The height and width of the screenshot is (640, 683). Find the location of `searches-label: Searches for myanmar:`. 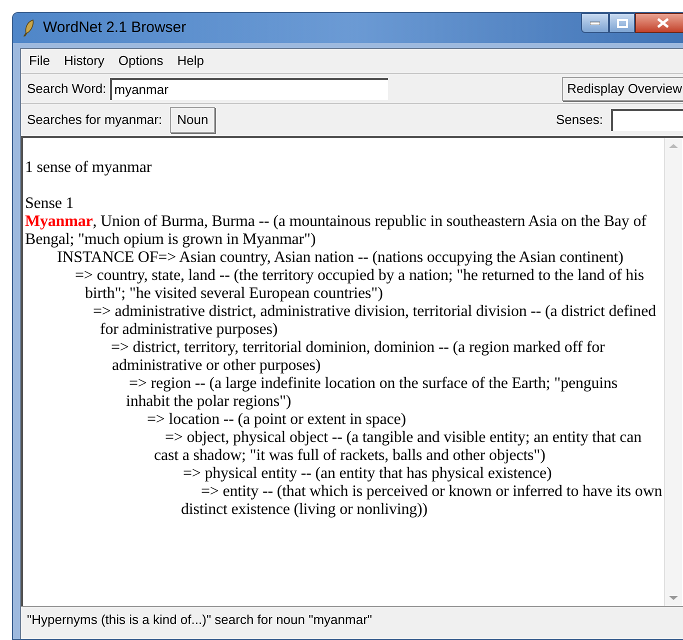

searches-label: Searches for myanmar: is located at coordinates (94, 120).